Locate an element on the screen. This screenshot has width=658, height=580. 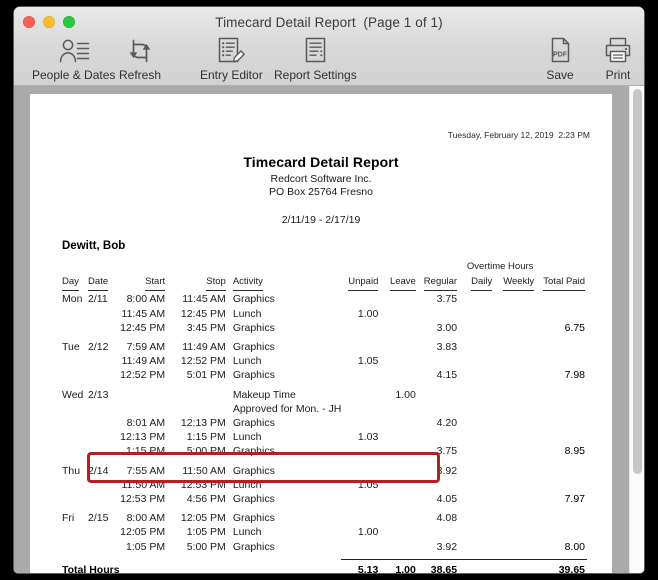
cell-regular: 4.08 is located at coordinates (447, 518).